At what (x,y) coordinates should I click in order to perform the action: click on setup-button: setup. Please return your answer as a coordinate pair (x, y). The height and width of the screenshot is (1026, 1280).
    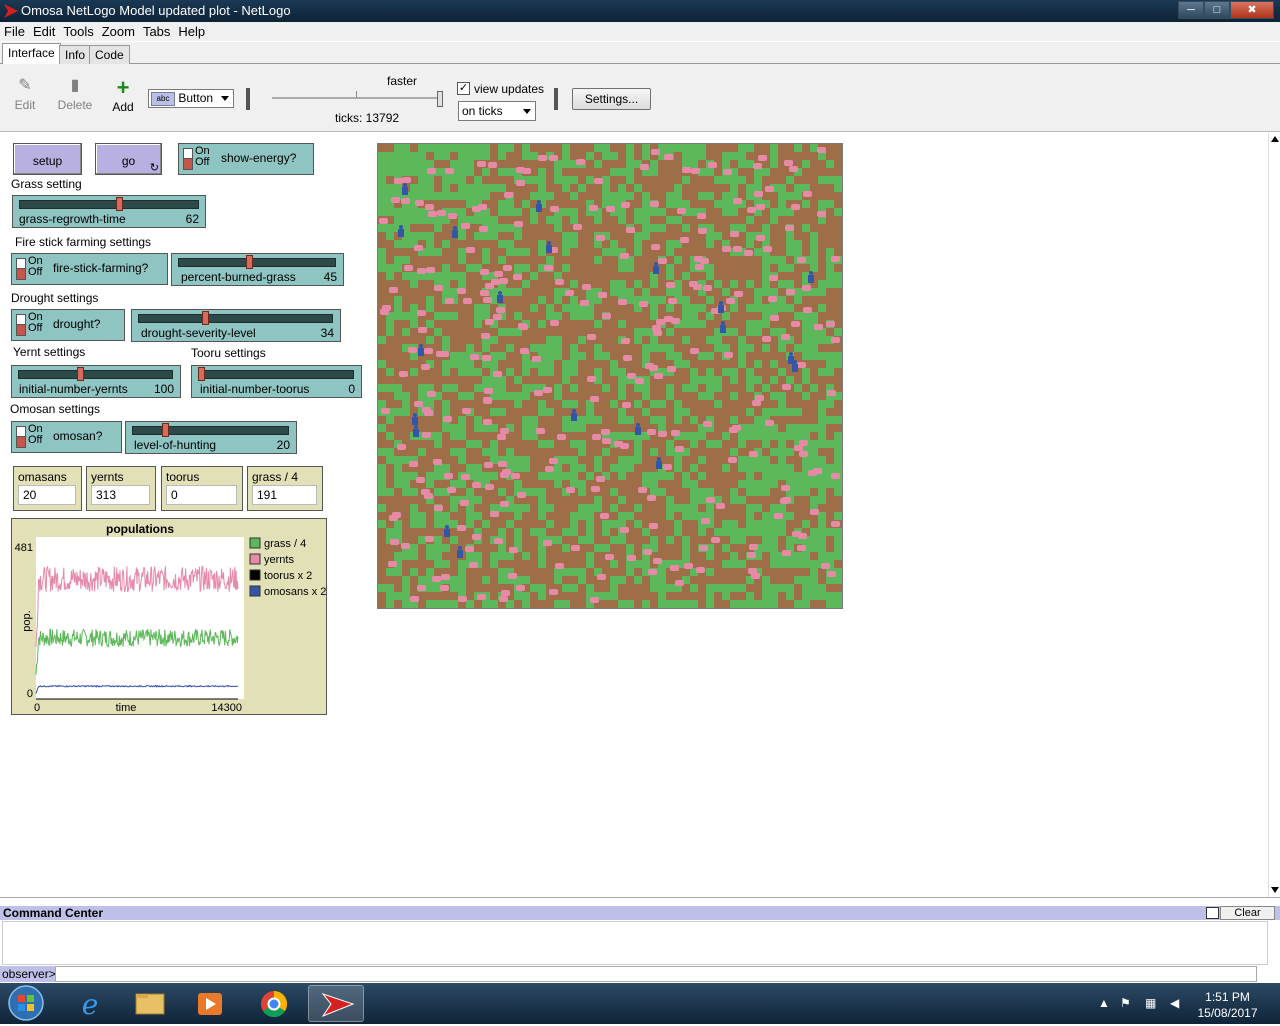
    Looking at the image, I should click on (47, 159).